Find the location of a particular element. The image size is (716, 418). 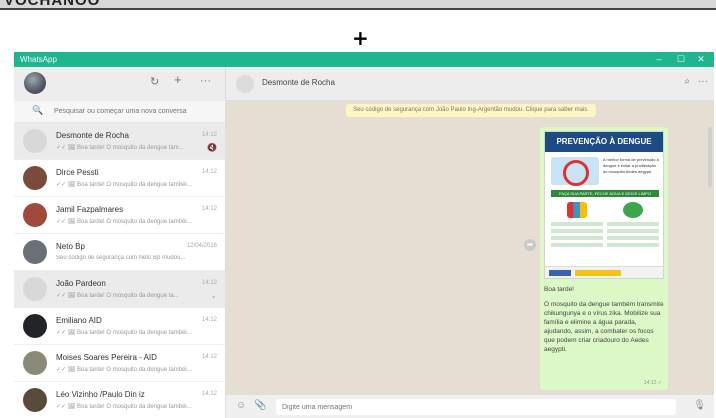

chat-name: Neto Bp is located at coordinates (70, 246).